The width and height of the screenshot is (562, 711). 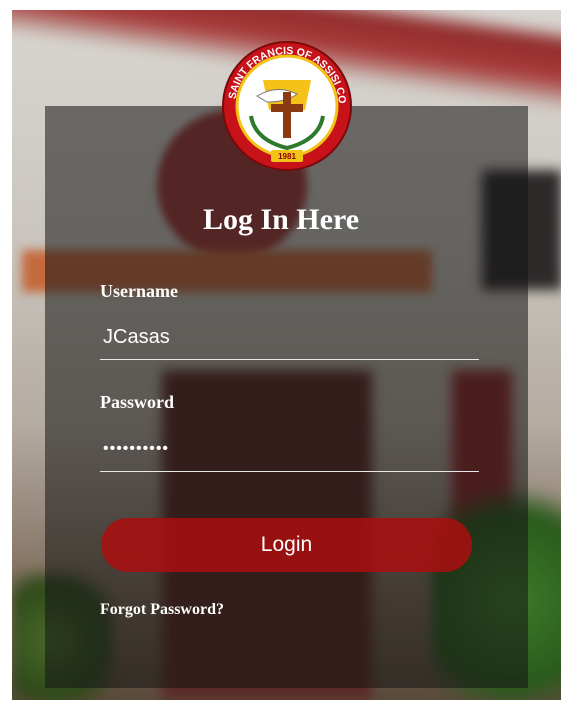 What do you see at coordinates (285, 101) in the screenshot?
I see `college-logo: SAINT FRANCIS OF ASSISI COLLEGE 1981` at bounding box center [285, 101].